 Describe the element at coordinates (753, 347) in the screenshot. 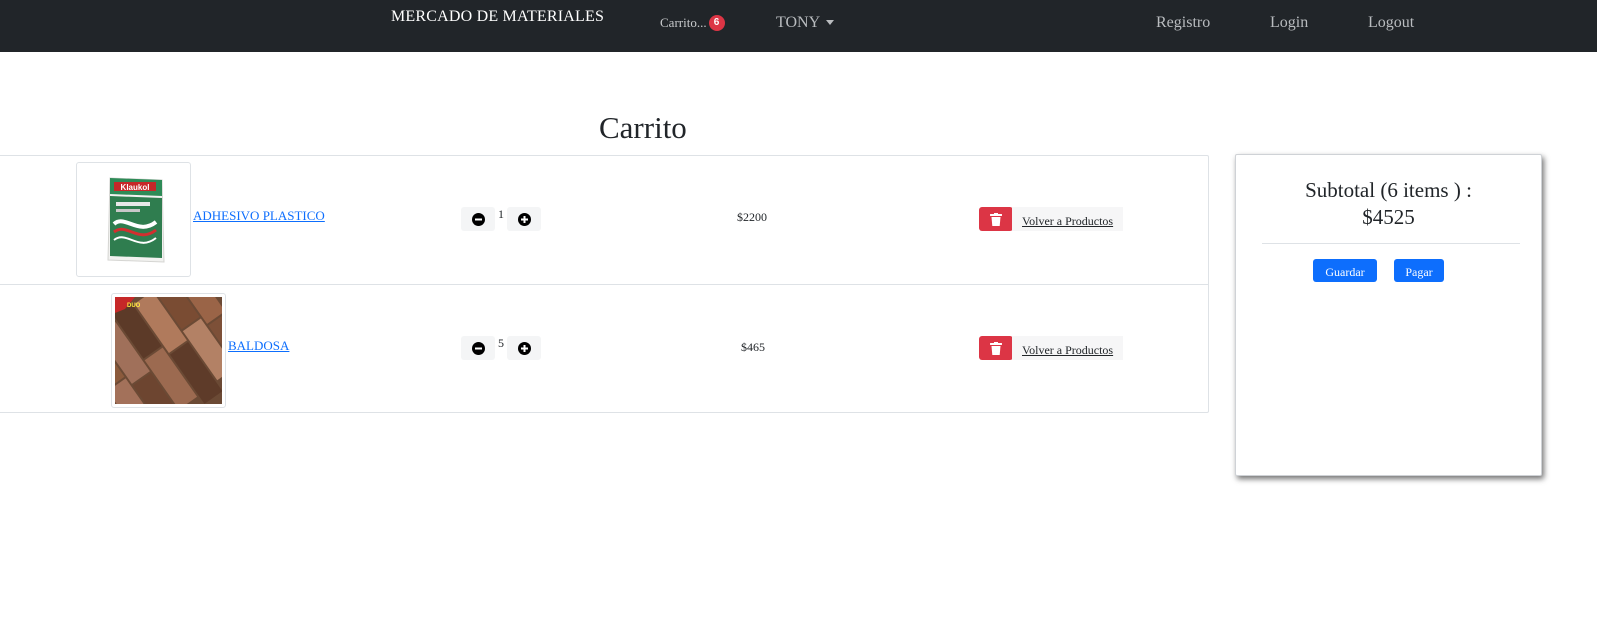

I see `item-price: $465` at that location.